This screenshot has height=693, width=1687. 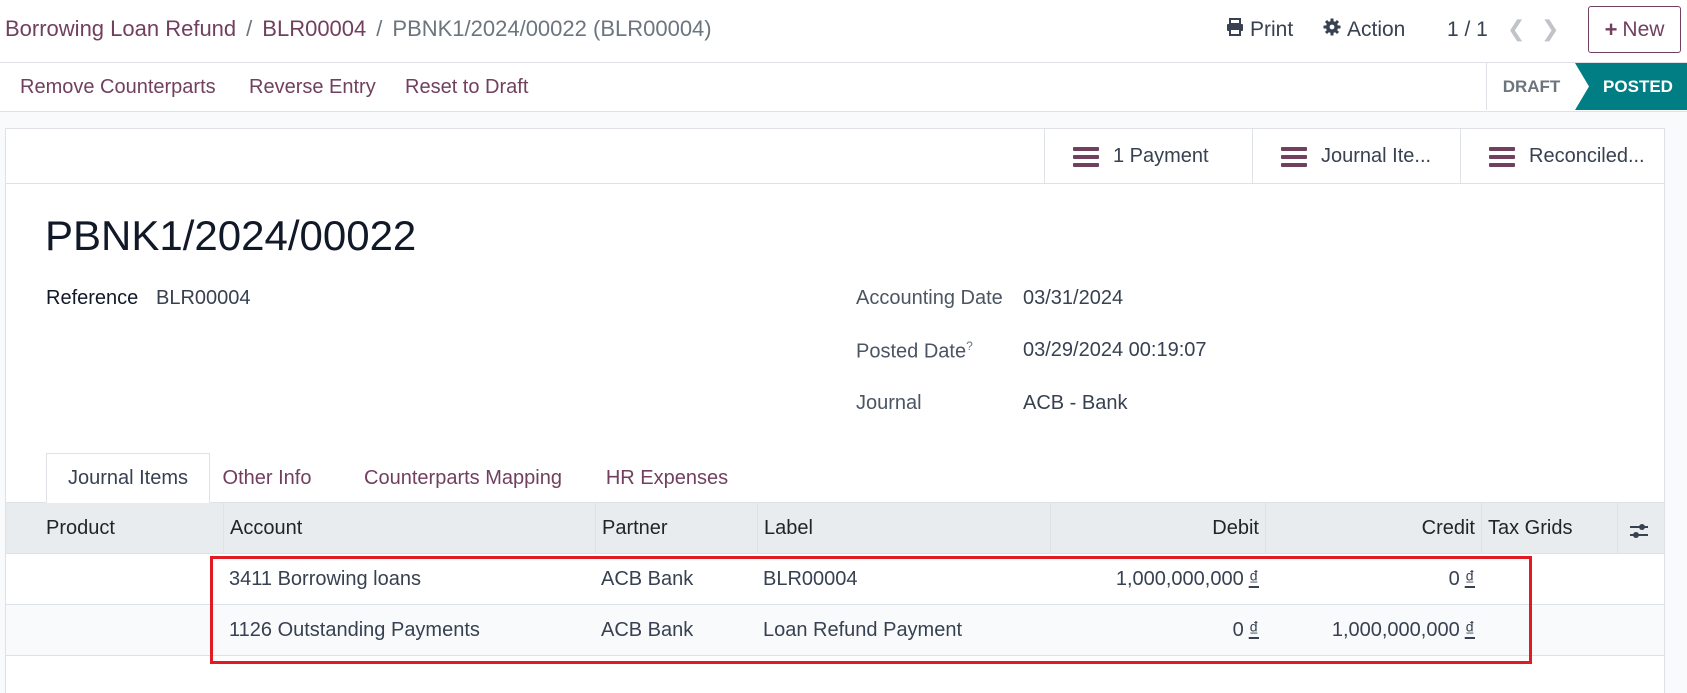 I want to click on row-credit-amount: 1,000,000,000, so click(x=1395, y=629).